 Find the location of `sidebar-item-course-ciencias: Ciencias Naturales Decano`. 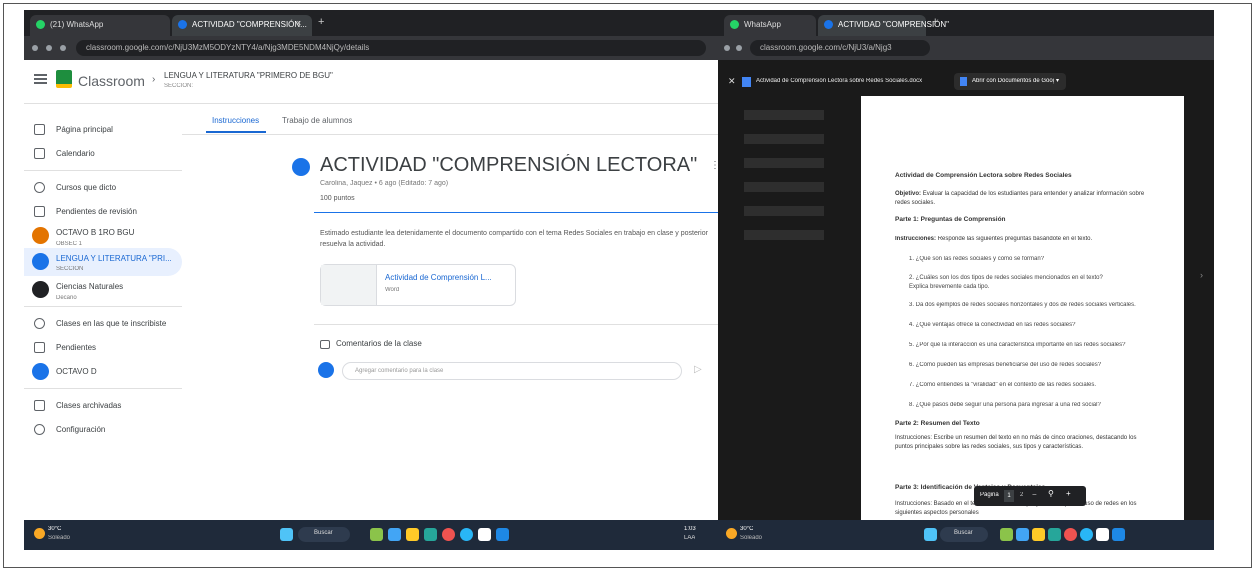

sidebar-item-course-ciencias: Ciencias Naturales Decano is located at coordinates (103, 290).